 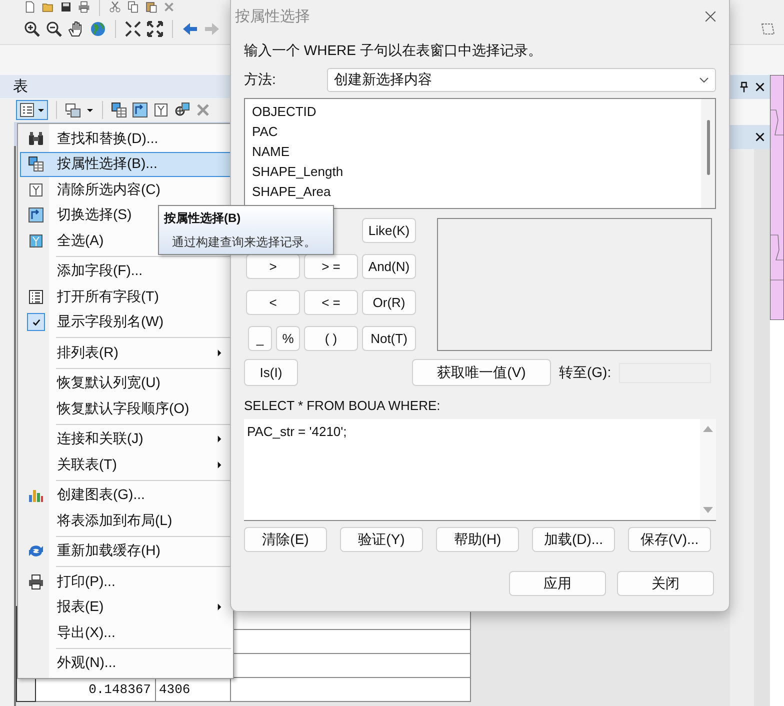 What do you see at coordinates (155, 29) in the screenshot?
I see `arrows-out-icon` at bounding box center [155, 29].